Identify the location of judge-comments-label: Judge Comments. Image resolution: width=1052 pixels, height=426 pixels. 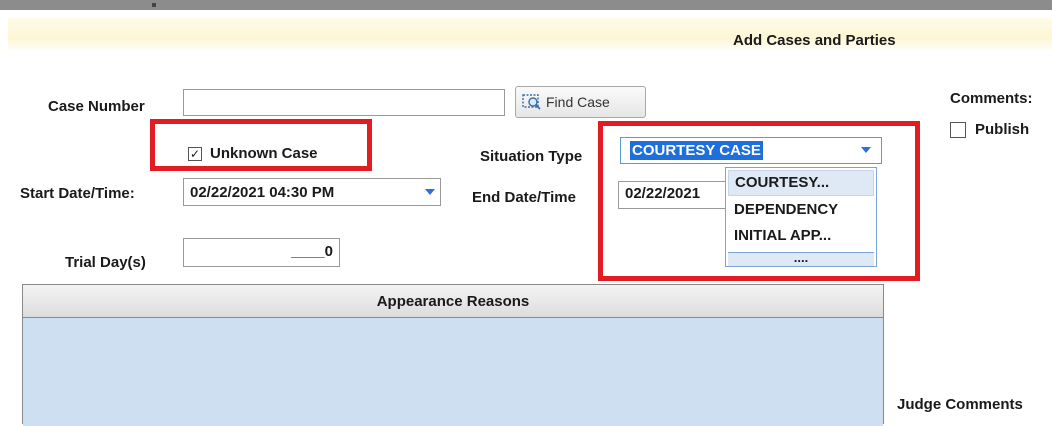
(960, 404).